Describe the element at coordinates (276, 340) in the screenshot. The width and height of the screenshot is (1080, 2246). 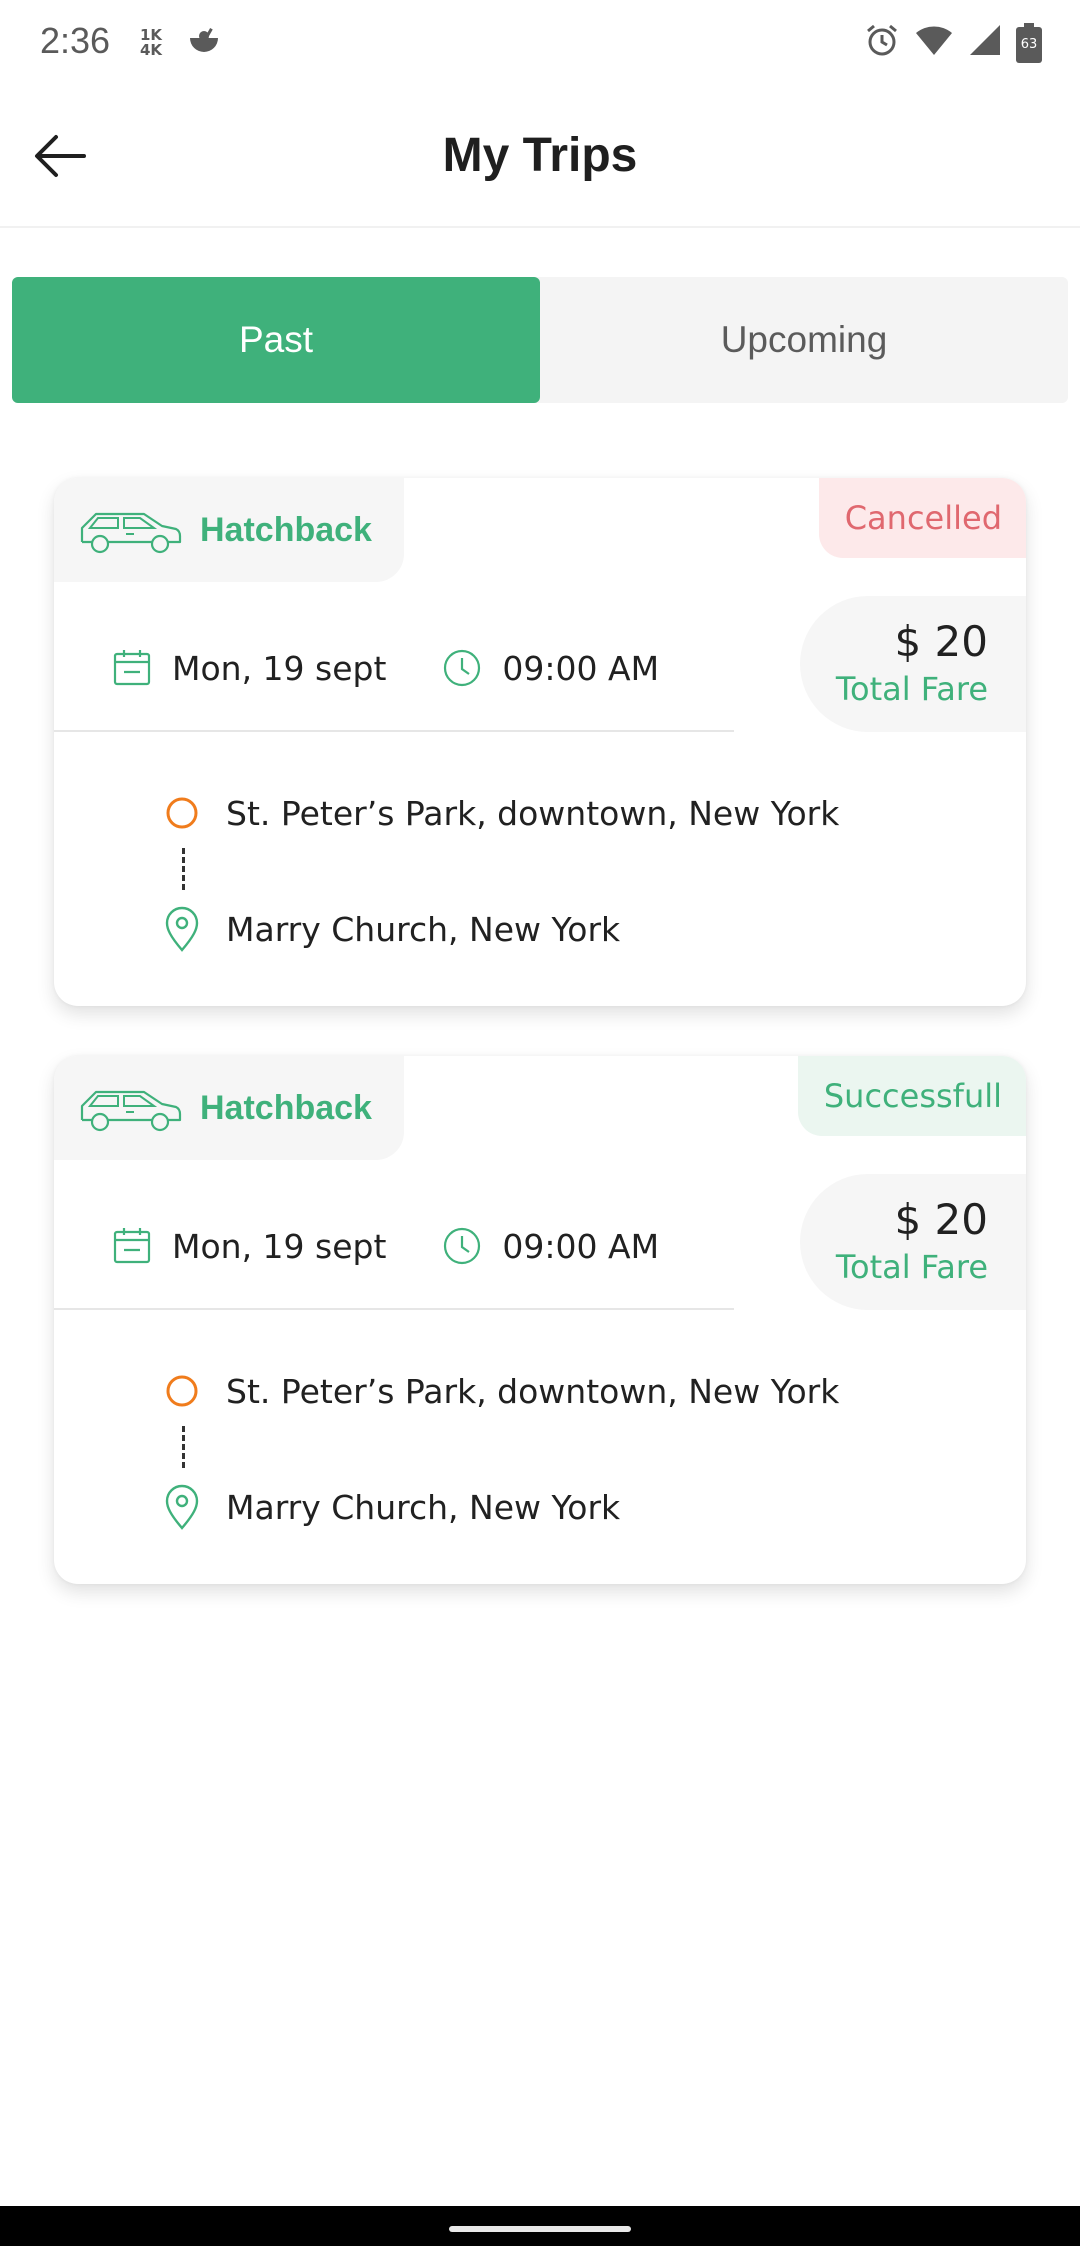
I see `tab-past: Past` at that location.